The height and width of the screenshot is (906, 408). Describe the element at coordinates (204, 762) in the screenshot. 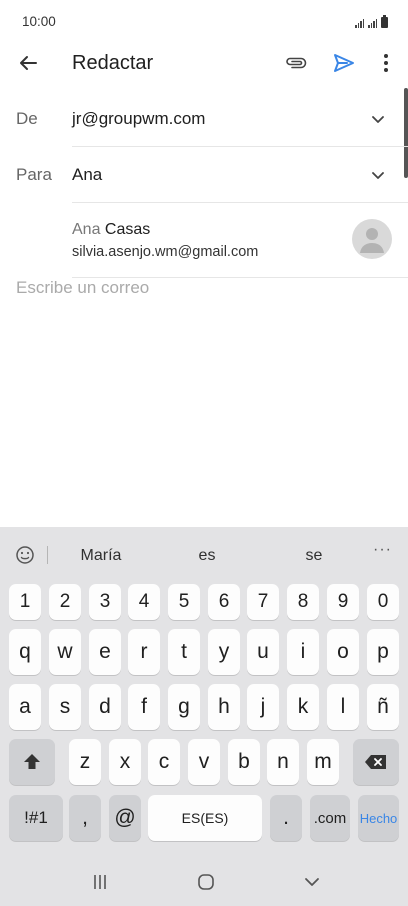

I see `key: v` at that location.